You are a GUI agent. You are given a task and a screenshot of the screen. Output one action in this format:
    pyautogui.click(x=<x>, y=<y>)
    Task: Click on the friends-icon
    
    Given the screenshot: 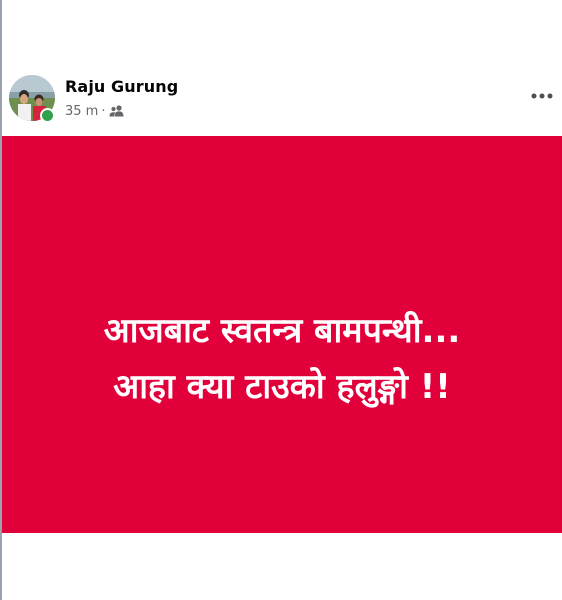 What is the action you would take?
    pyautogui.click(x=117, y=111)
    